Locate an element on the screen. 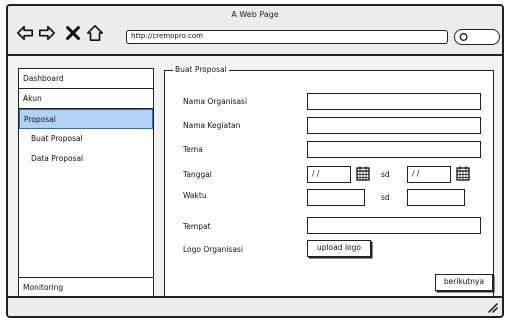  tempat-input is located at coordinates (394, 225).